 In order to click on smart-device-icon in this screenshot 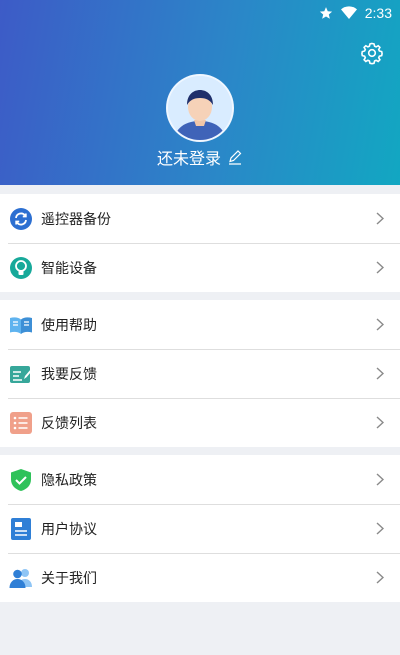, I will do `click(21, 268)`.